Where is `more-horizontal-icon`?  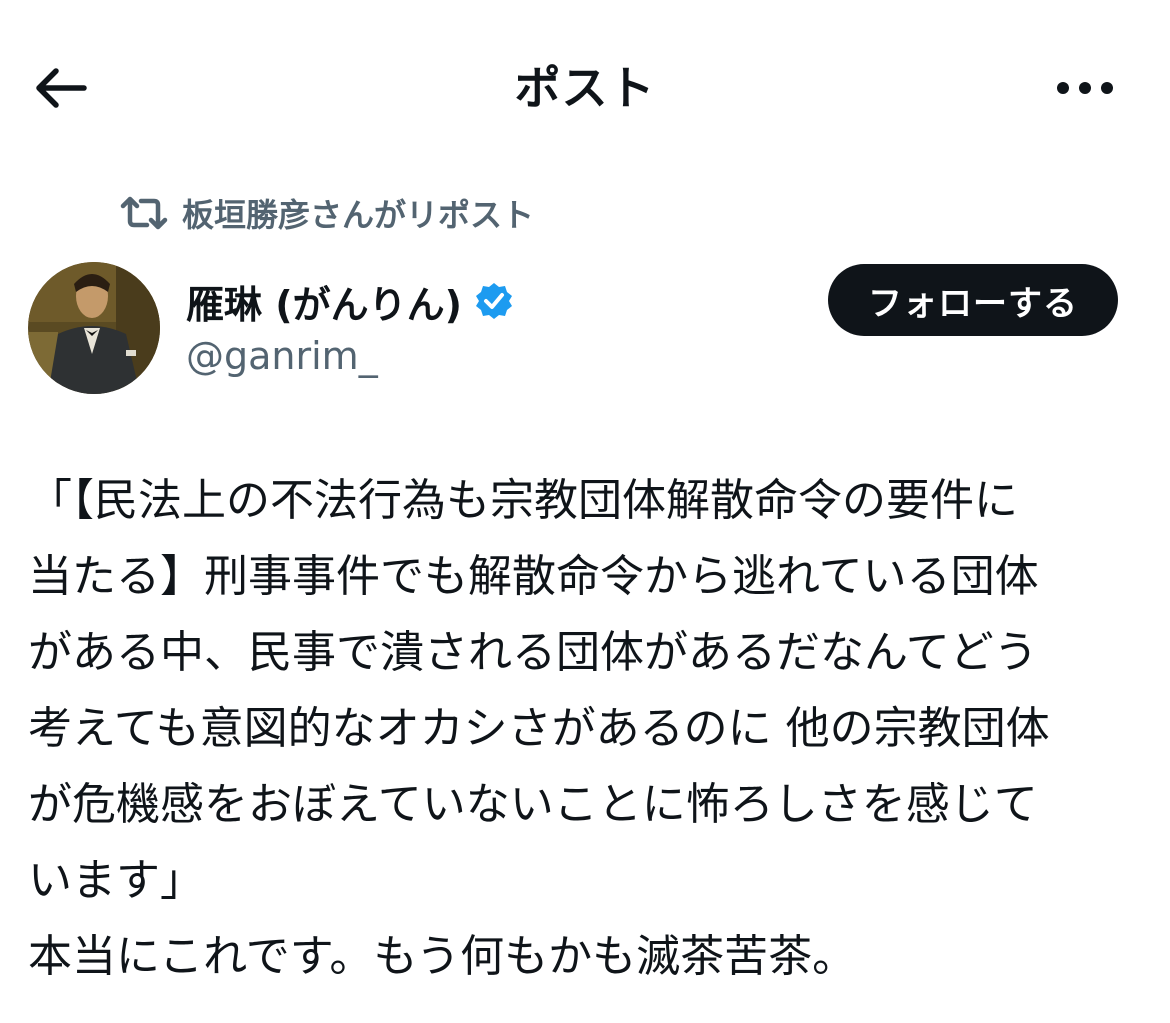
more-horizontal-icon is located at coordinates (1085, 88).